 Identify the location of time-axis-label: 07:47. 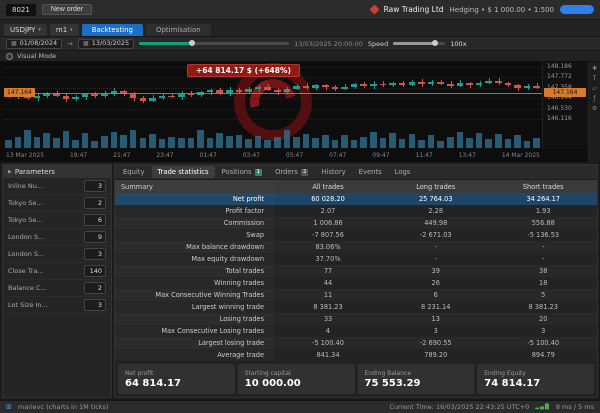
(338, 155).